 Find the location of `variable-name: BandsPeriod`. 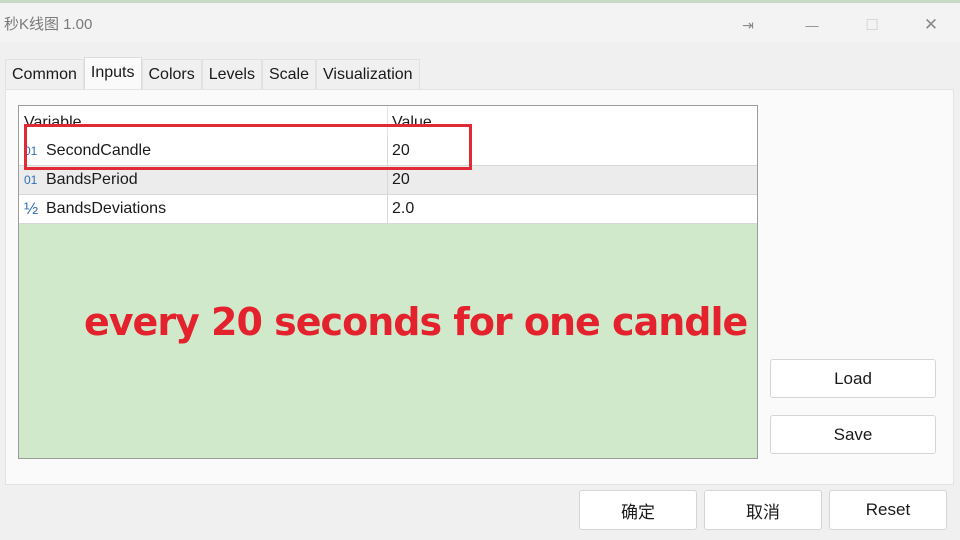

variable-name: BandsPeriod is located at coordinates (92, 179).